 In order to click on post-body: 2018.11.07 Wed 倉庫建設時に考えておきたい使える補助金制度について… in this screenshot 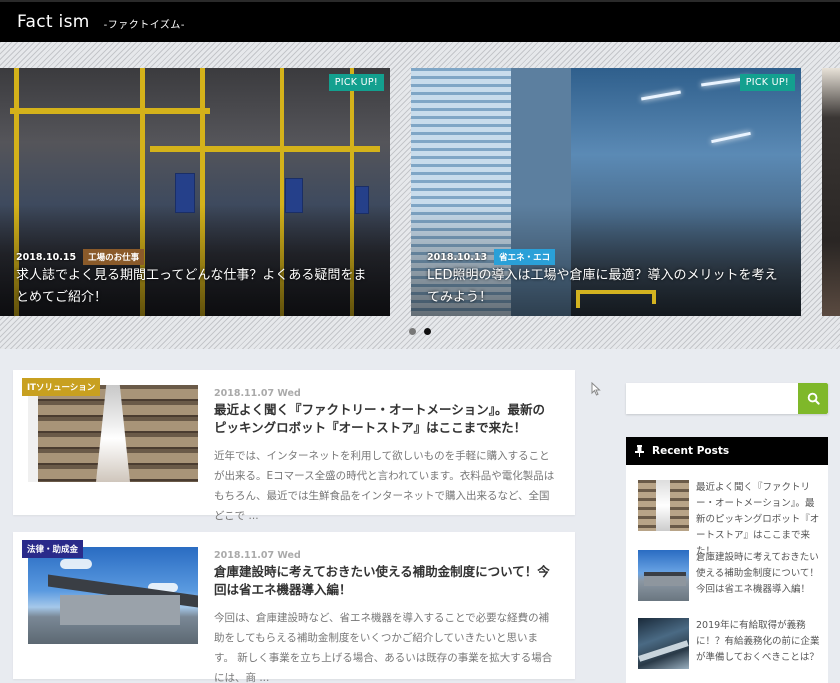, I will do `click(385, 616)`.